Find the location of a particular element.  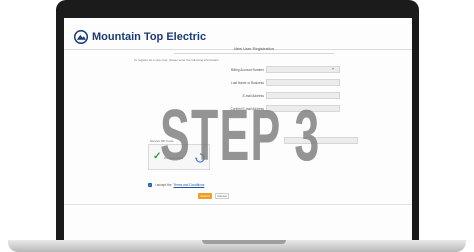

billing-account-row: Billing Account Number ▾ is located at coordinates (237, 70).